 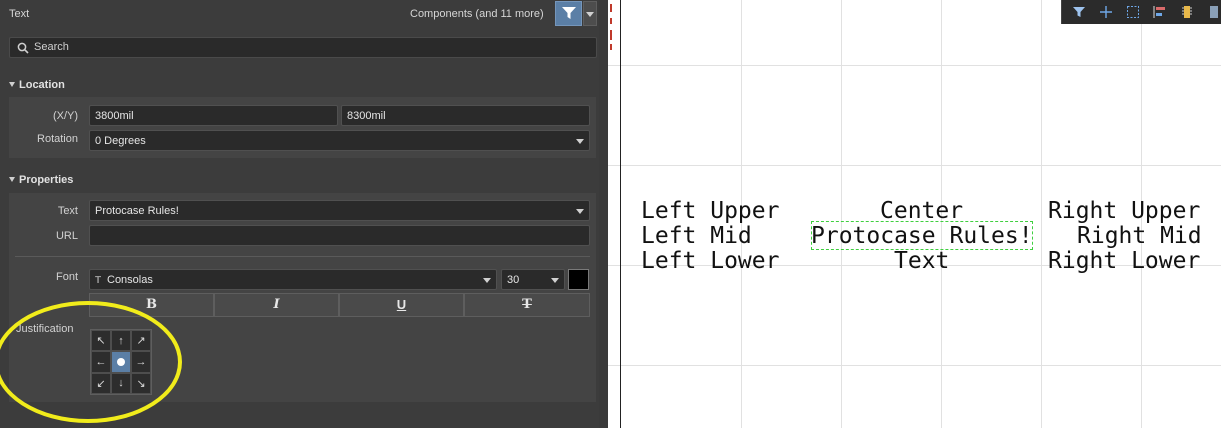 I want to click on justification-grid: ↖ ↑ ↗ ← → ↙ ↓ ↘, so click(x=121, y=362).